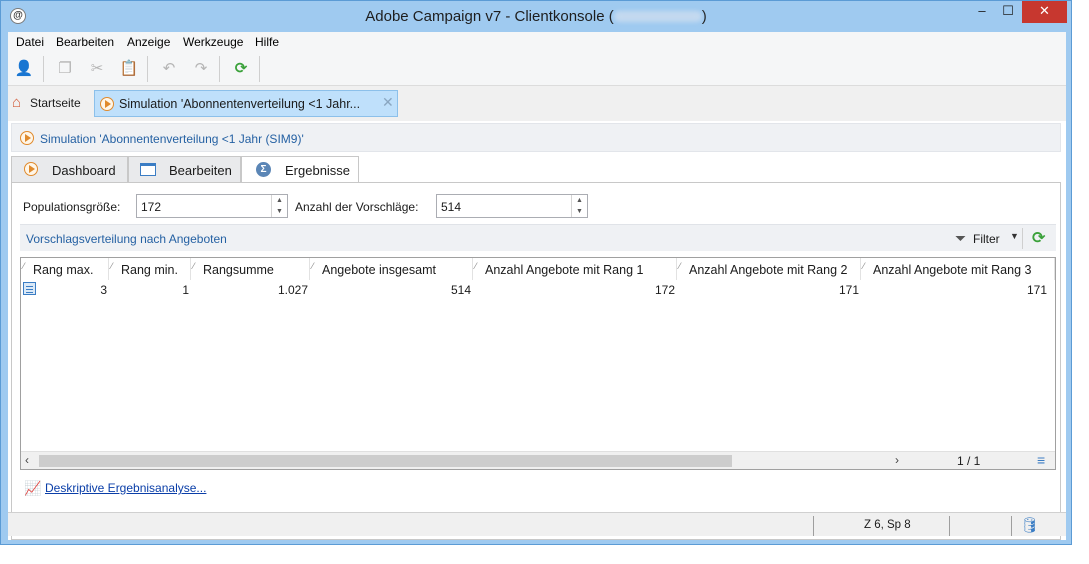 This screenshot has height=564, width=1089. Describe the element at coordinates (388, 102) in the screenshot. I see `close-tab-icon: ✕` at that location.